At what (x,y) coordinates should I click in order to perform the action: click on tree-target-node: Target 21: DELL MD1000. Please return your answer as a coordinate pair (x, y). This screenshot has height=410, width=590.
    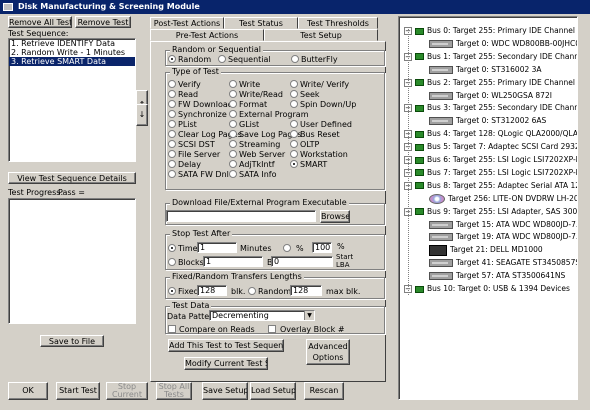
    Looking at the image, I should click on (486, 250).